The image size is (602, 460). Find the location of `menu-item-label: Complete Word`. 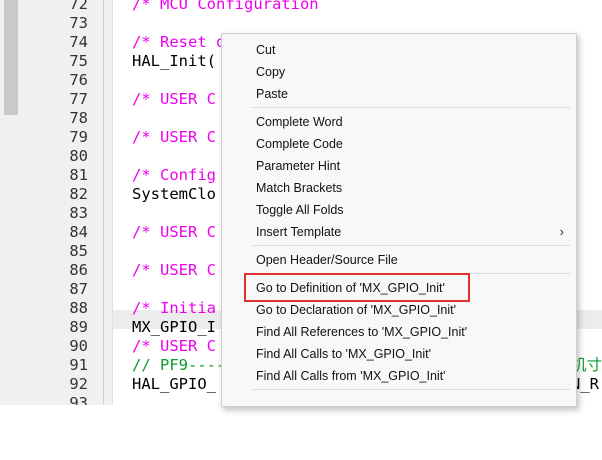

menu-item-label: Complete Word is located at coordinates (299, 122).